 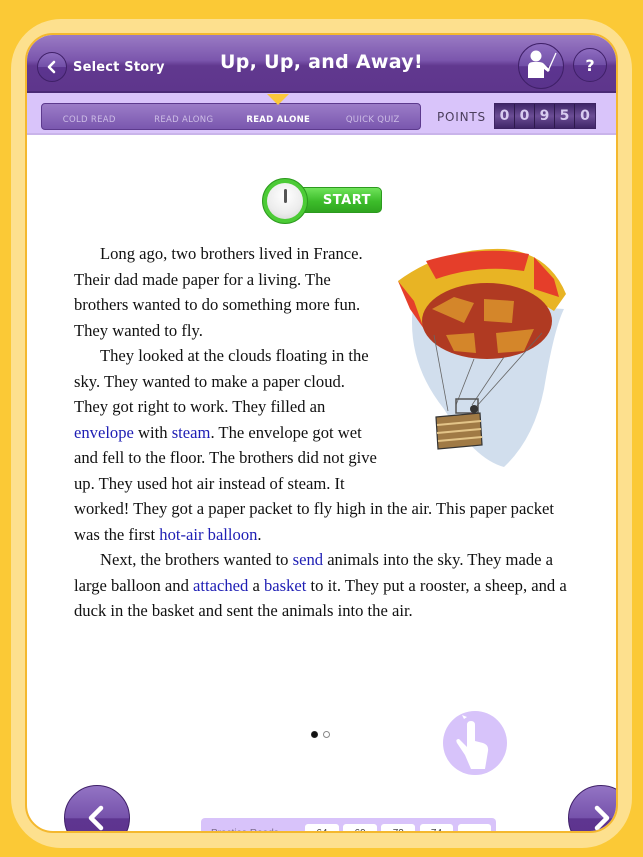 What do you see at coordinates (208, 534) in the screenshot?
I see `vocab-word-hot-air-balloon: hot-air balloon` at bounding box center [208, 534].